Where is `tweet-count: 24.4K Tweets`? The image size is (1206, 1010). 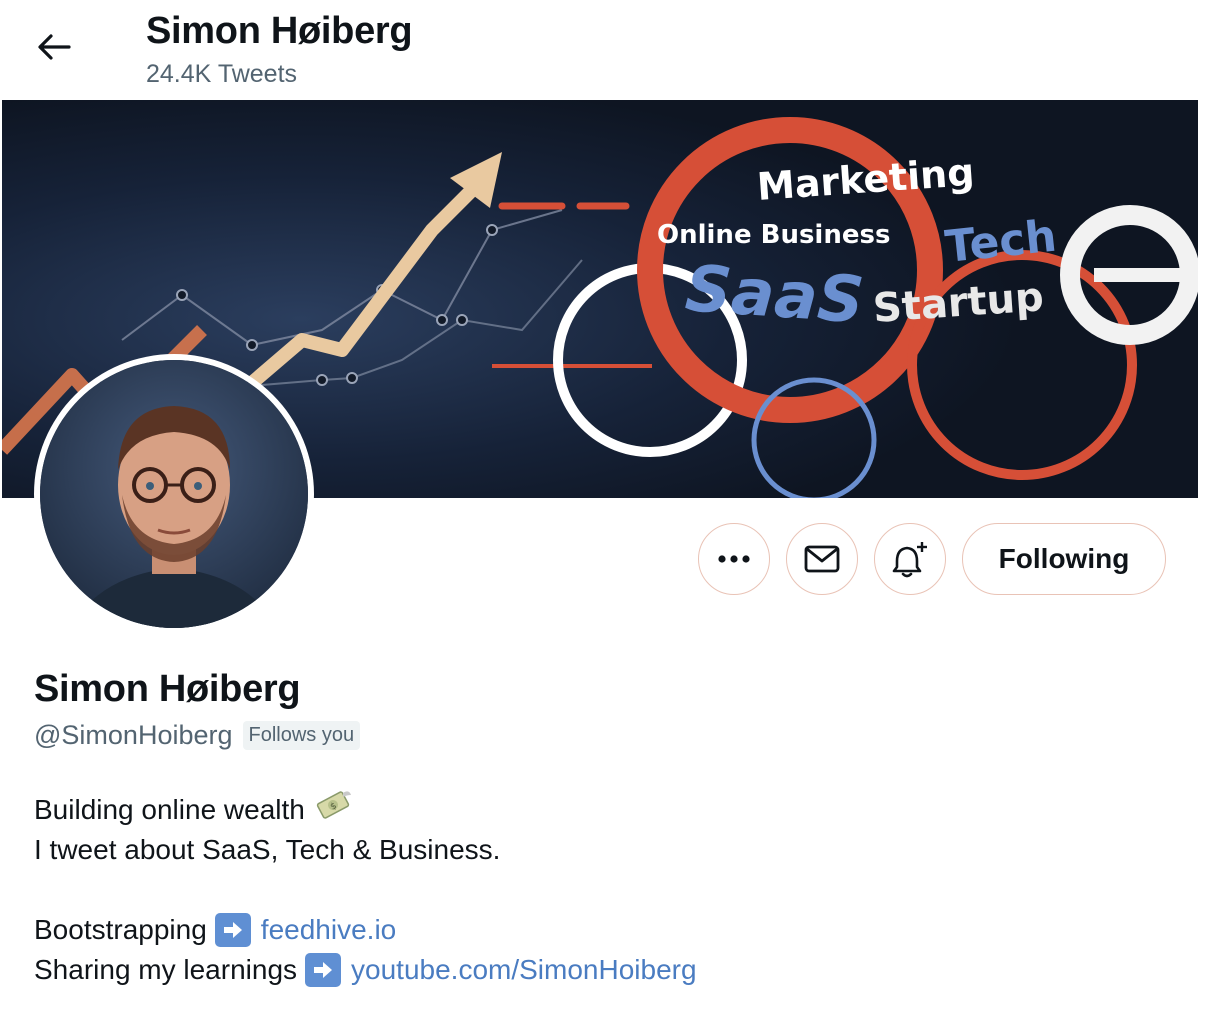
tweet-count: 24.4K Tweets is located at coordinates (222, 74).